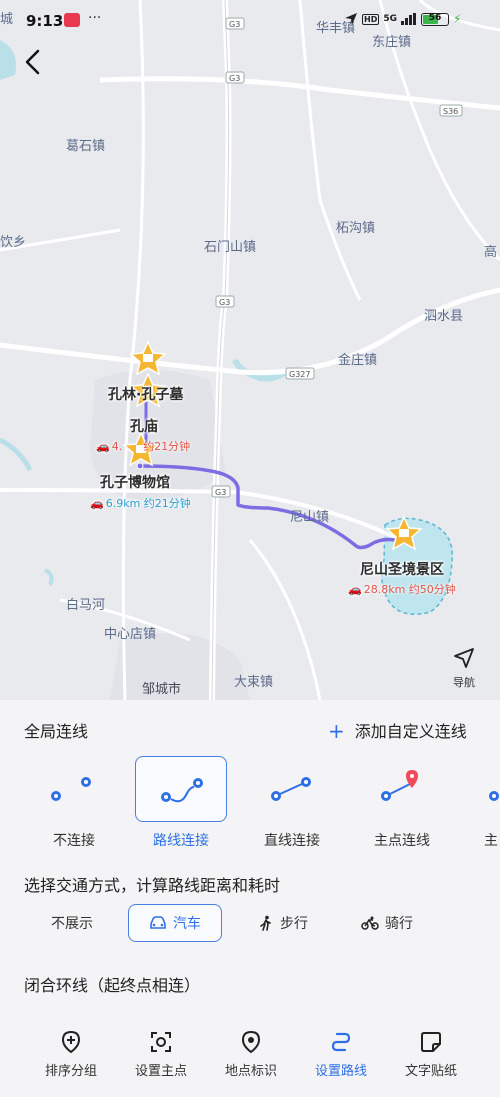 The image size is (500, 1097). I want to click on map-label-gao: 高, so click(491, 252).